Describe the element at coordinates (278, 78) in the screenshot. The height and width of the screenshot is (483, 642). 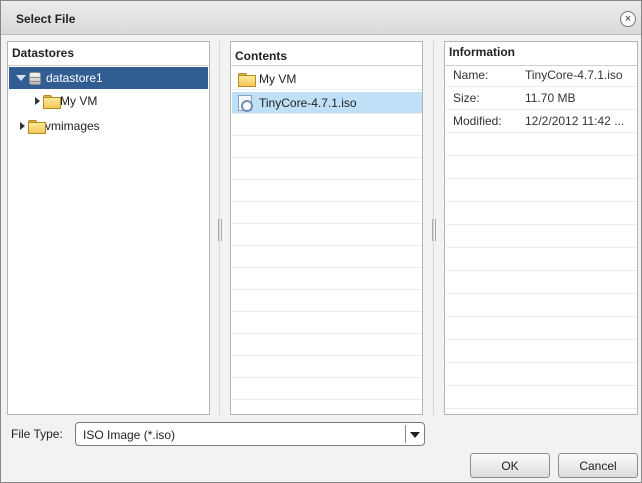
I see `list-item-label: My VM` at that location.